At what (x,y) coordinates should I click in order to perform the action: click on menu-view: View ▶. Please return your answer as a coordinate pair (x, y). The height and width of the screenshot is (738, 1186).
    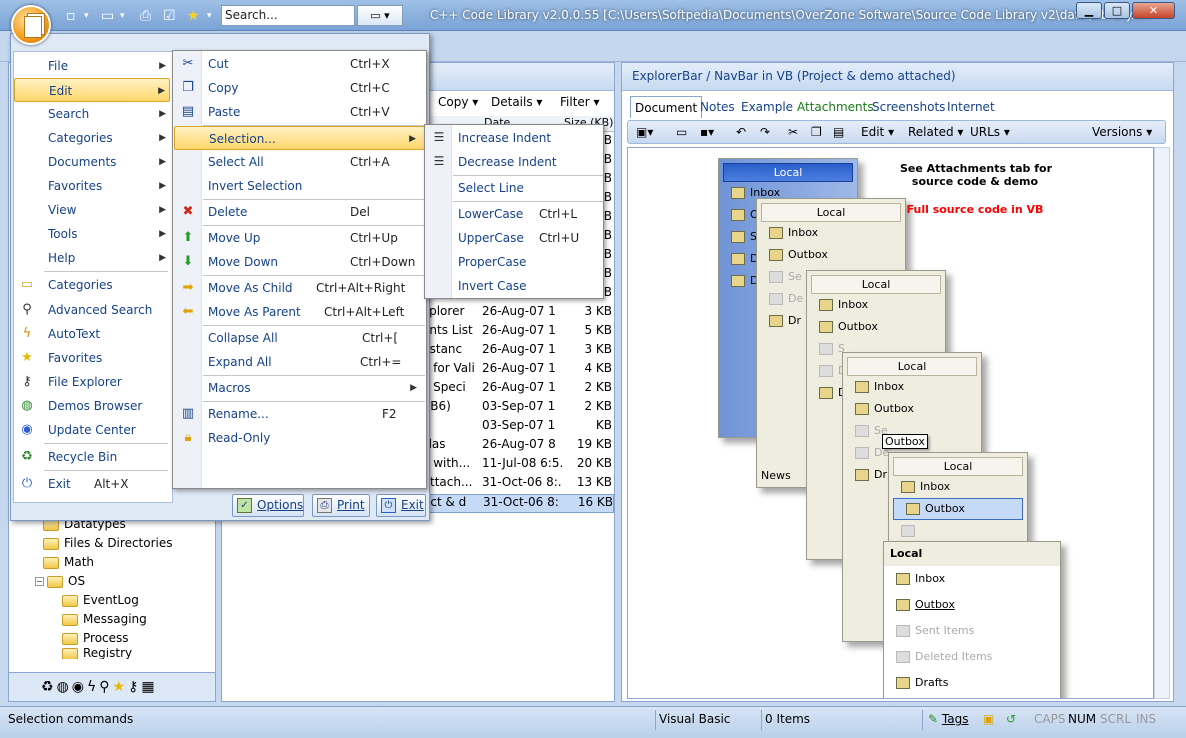
    Looking at the image, I should click on (92, 210).